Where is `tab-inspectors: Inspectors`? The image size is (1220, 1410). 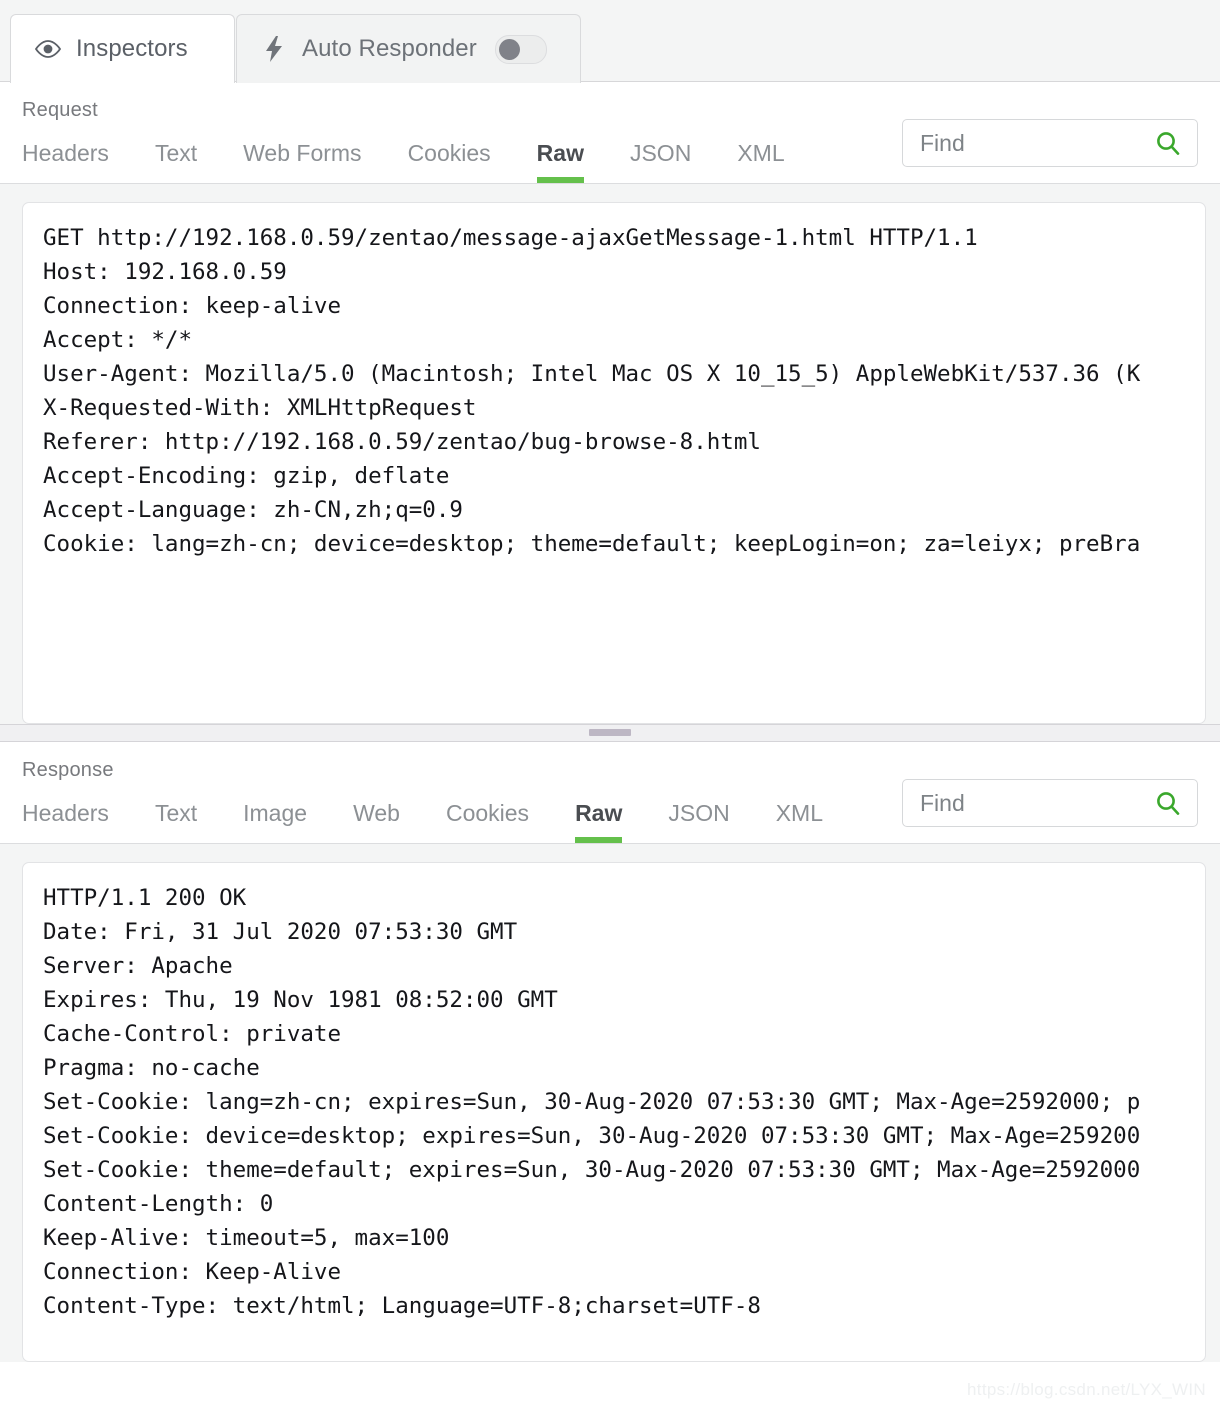 tab-inspectors: Inspectors is located at coordinates (122, 48).